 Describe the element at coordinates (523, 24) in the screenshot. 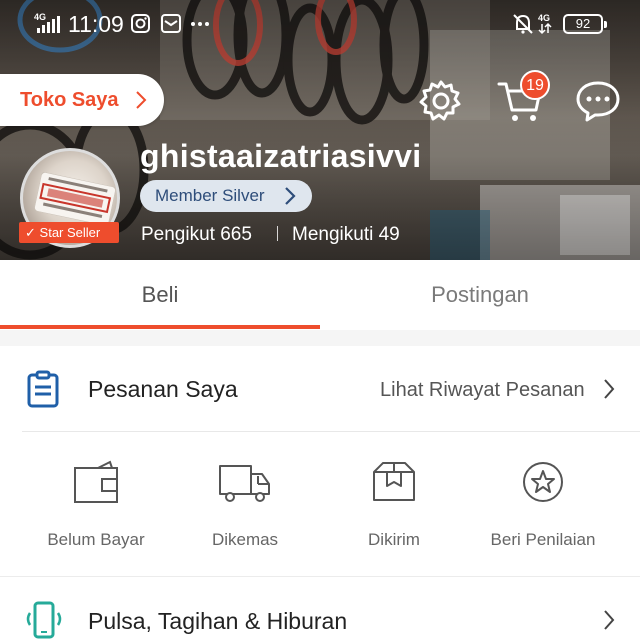

I see `mute-bell-icon` at that location.